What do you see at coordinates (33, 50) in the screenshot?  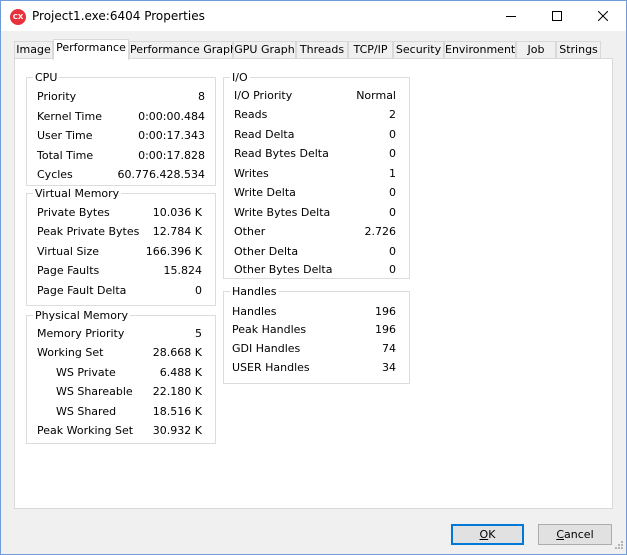 I see `tab-image: Image` at bounding box center [33, 50].